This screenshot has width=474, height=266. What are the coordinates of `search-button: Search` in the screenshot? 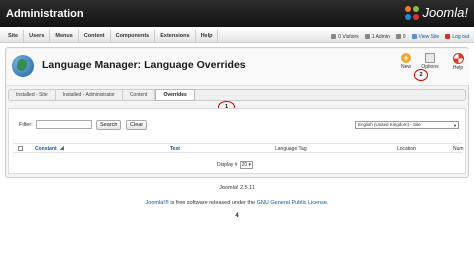 It's located at (109, 125).